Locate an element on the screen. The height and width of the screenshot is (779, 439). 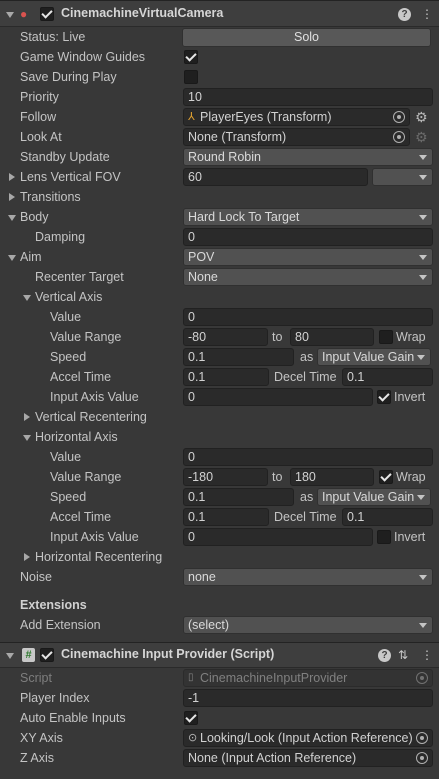
standby-update-value: Round Robin is located at coordinates (224, 157).